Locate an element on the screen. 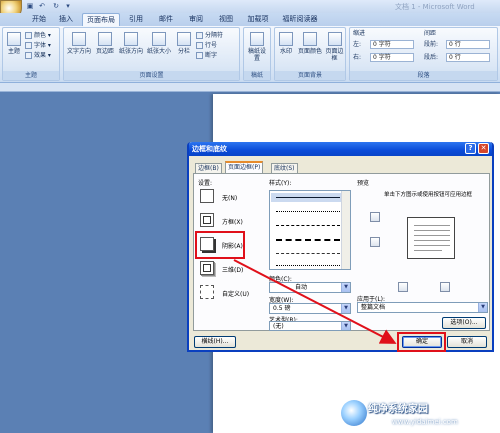  ruler is located at coordinates (250, 87).